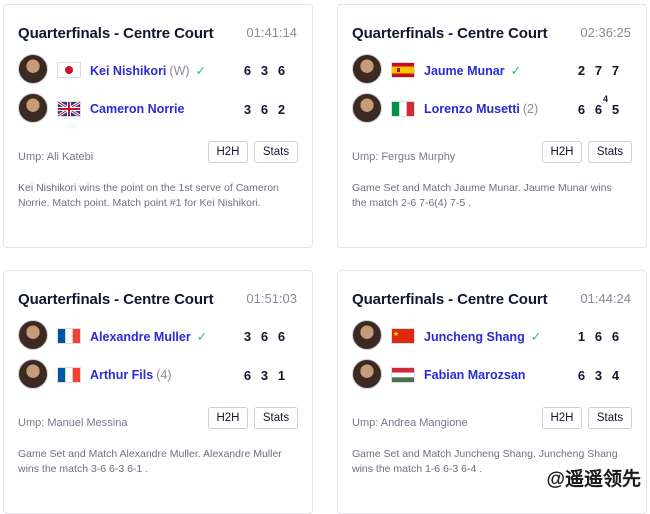  I want to click on seed-label: (4), so click(164, 375).